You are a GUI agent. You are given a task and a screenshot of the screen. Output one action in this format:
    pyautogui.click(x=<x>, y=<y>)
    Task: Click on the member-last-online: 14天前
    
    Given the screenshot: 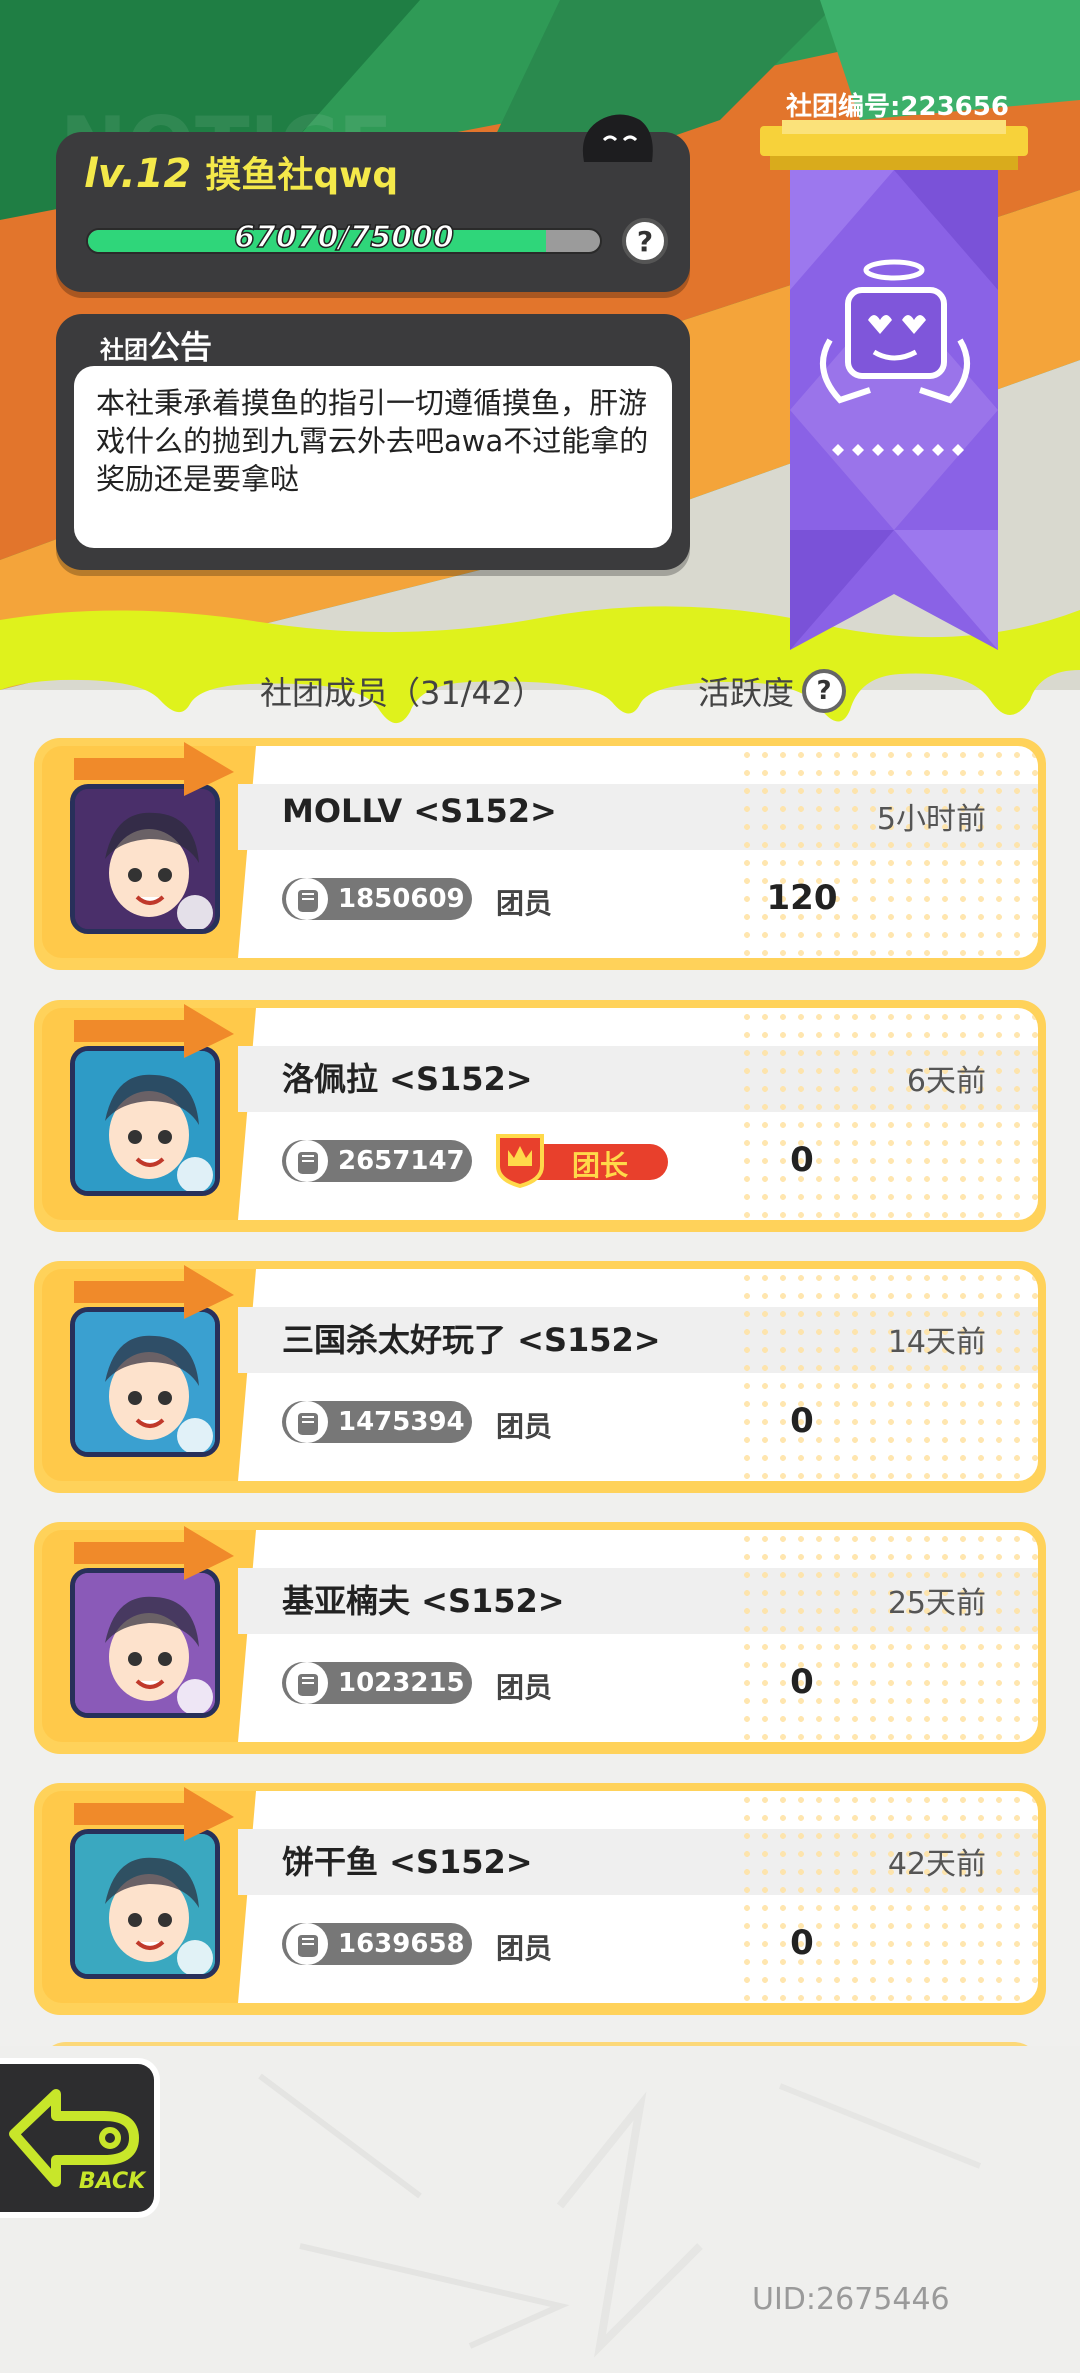 What is the action you would take?
    pyautogui.click(x=936, y=1342)
    